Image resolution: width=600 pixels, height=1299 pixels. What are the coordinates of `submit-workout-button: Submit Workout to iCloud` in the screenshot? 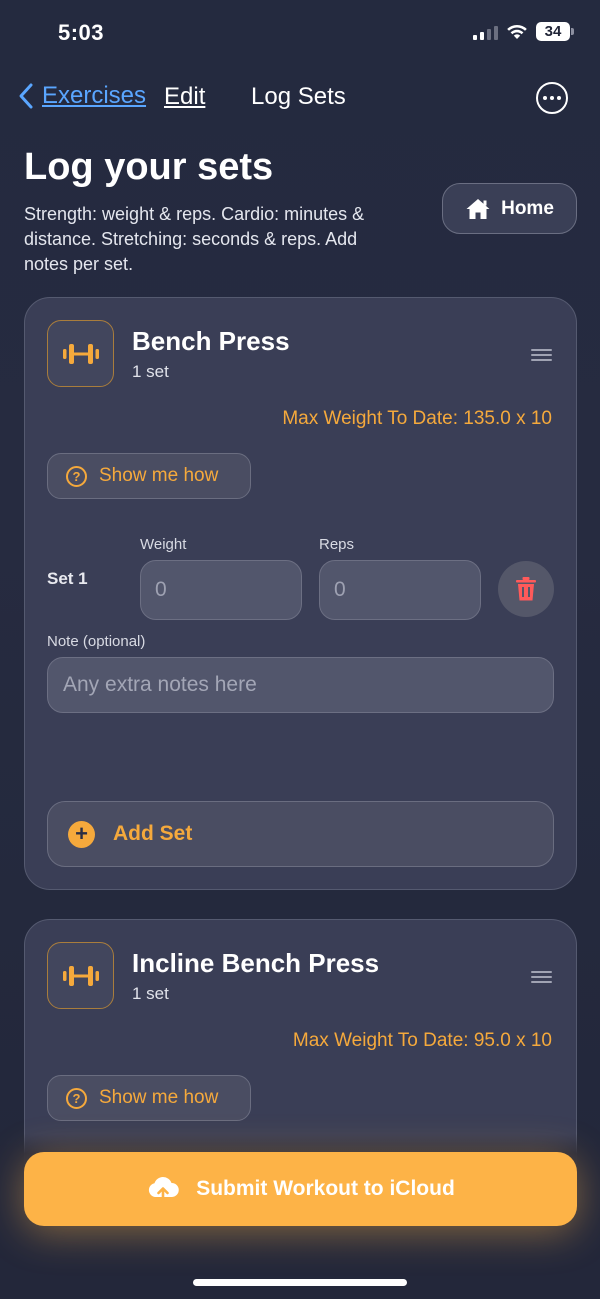 It's located at (300, 1189).